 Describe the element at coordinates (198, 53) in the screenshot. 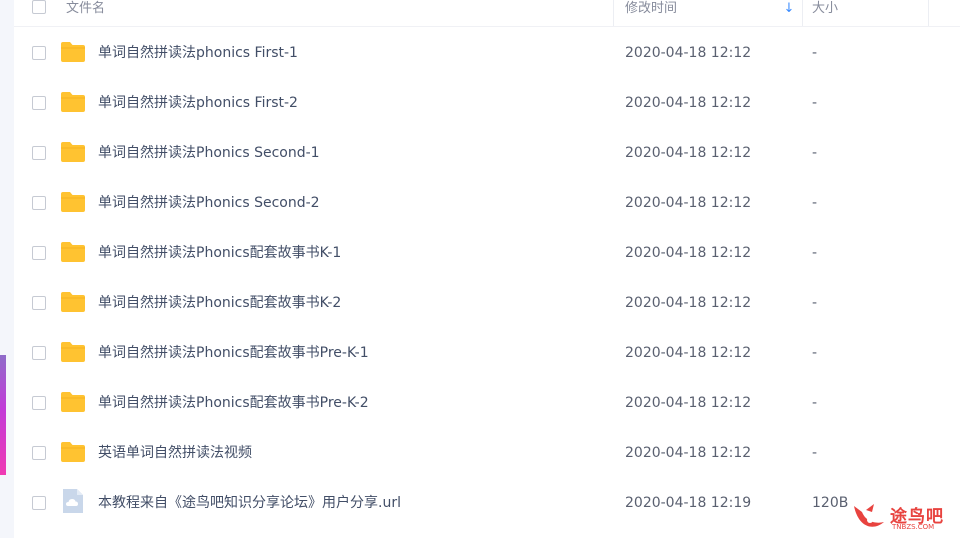

I see `file-name: 单词自然拼读法phonics First-1` at that location.